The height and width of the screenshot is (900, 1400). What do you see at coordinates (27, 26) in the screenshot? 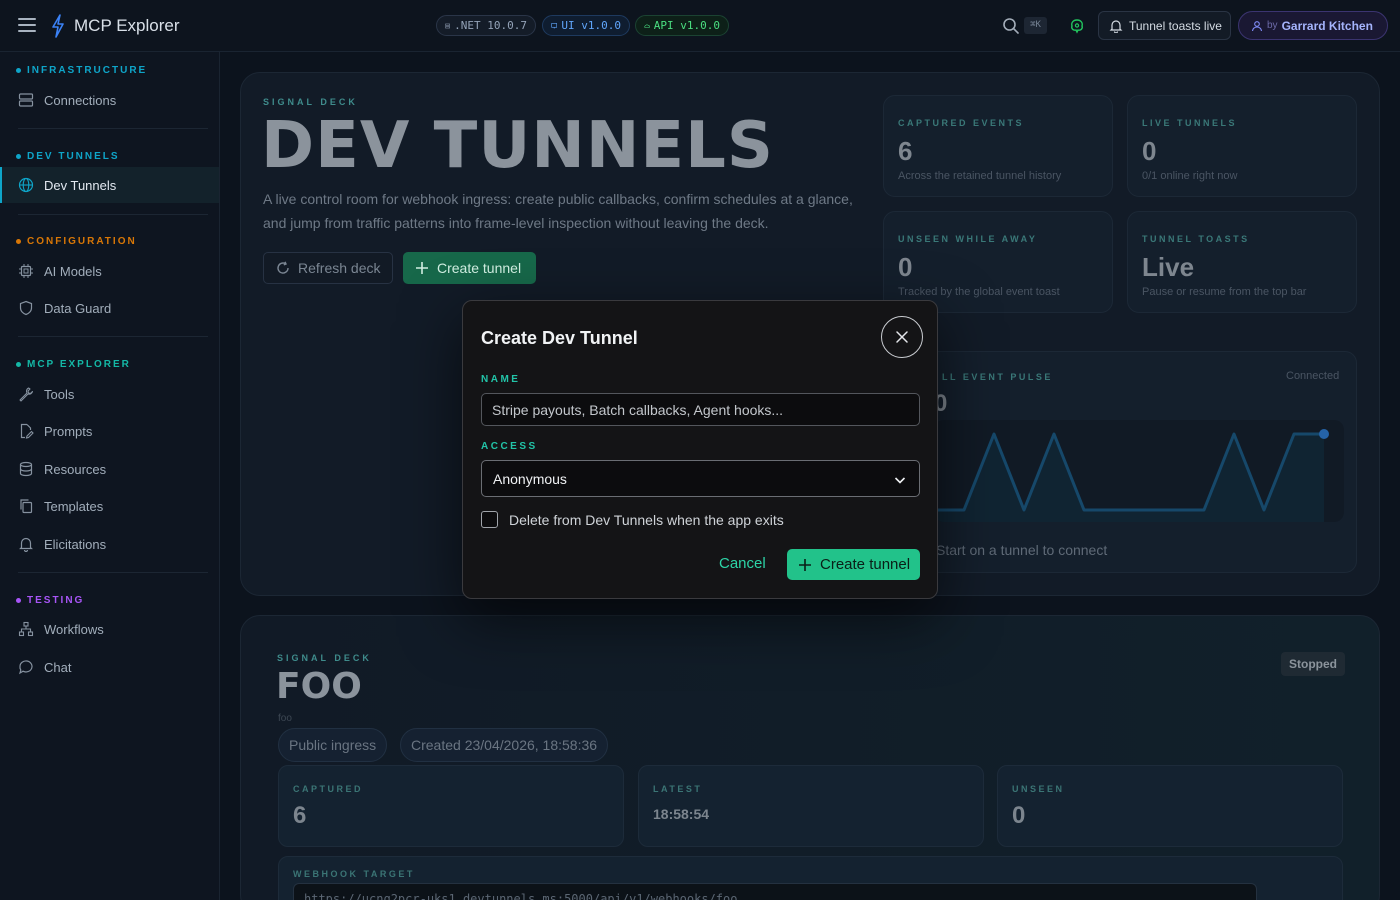
I see `menu-icon` at bounding box center [27, 26].